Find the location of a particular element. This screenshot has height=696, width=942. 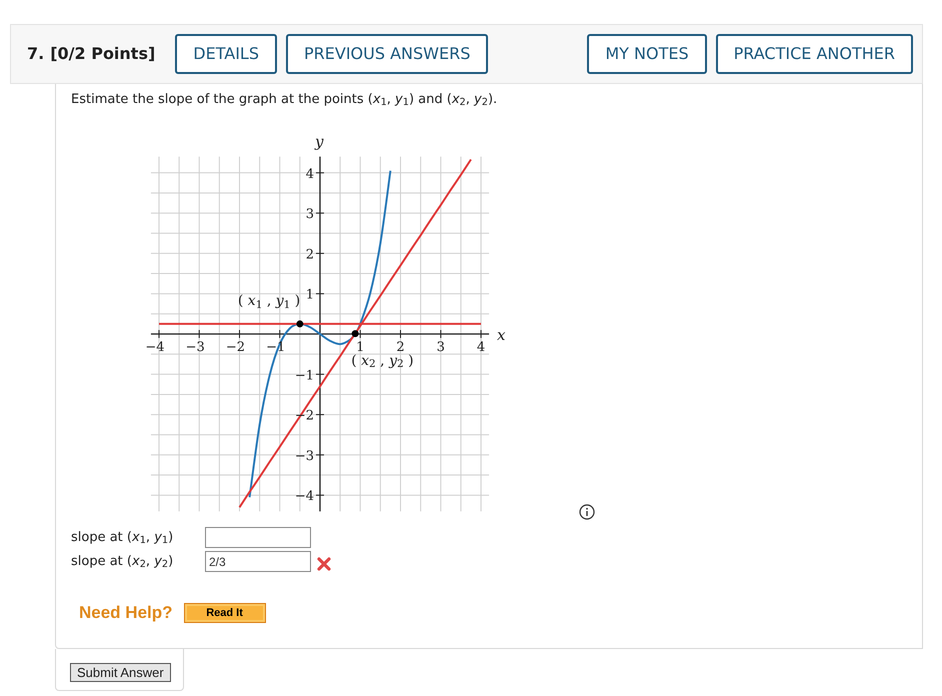

header-button: MY NOTES is located at coordinates (647, 54).